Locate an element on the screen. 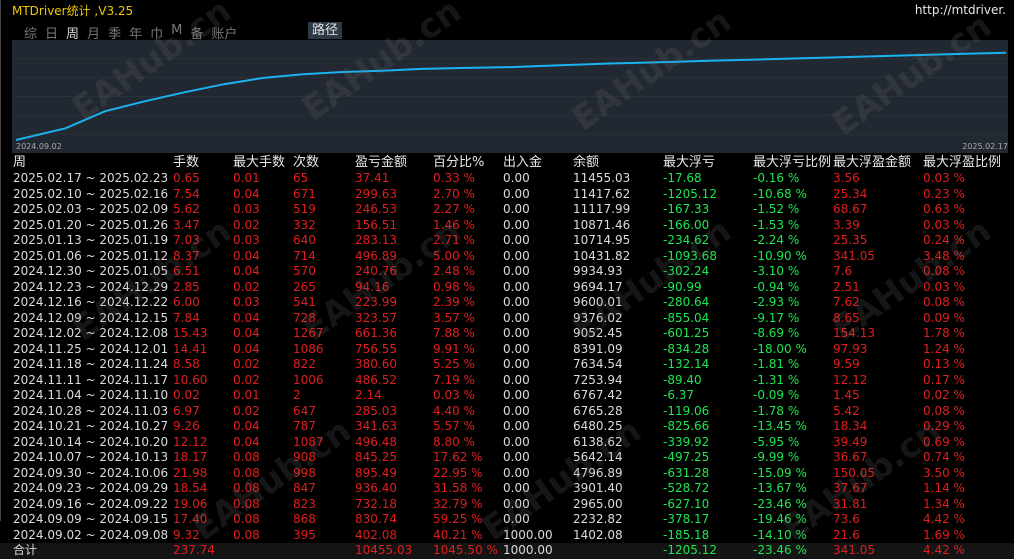 Image resolution: width=1014 pixels, height=559 pixels. table-cell: 0.65 is located at coordinates (186, 178).